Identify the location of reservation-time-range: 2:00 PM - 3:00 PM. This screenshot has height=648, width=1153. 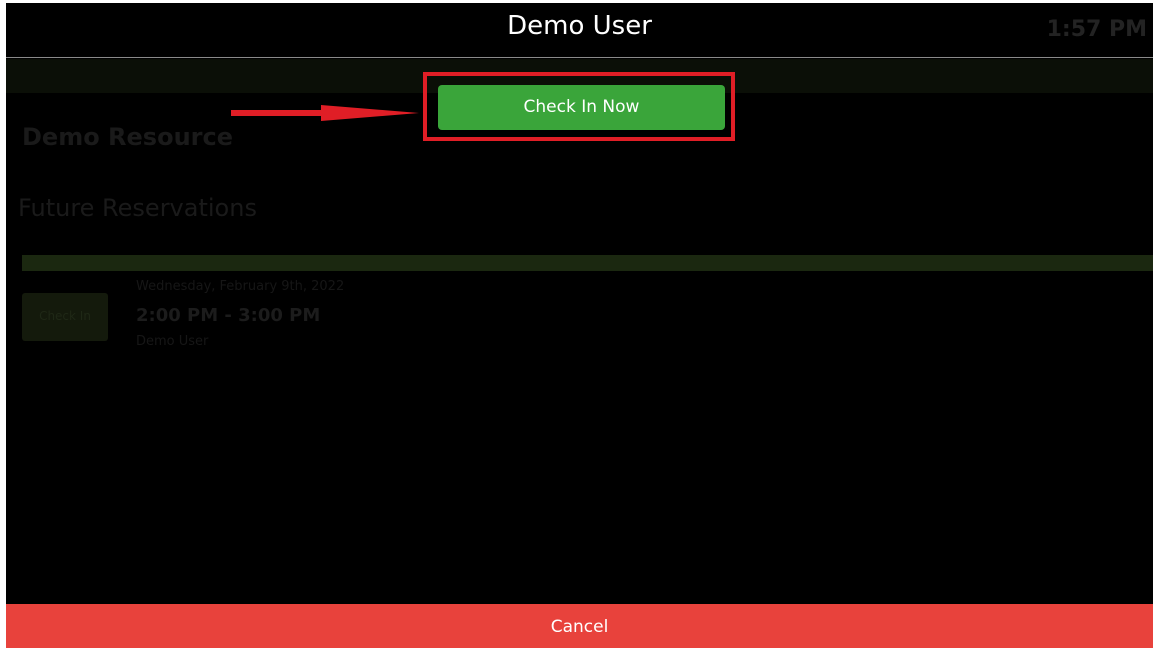
(228, 315).